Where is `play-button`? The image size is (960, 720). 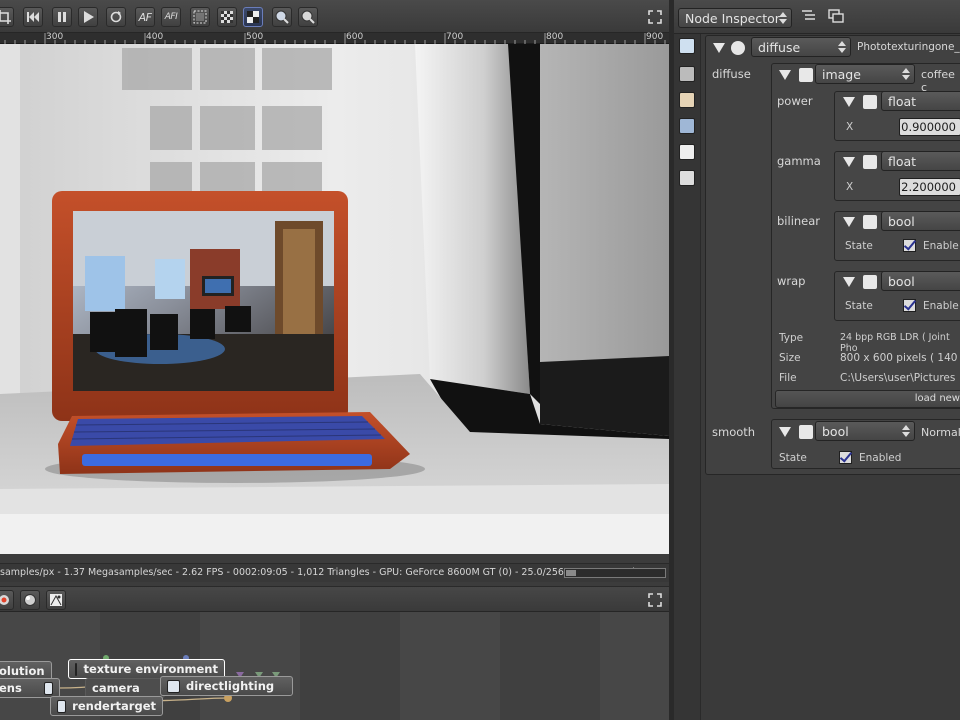
play-button is located at coordinates (88, 17).